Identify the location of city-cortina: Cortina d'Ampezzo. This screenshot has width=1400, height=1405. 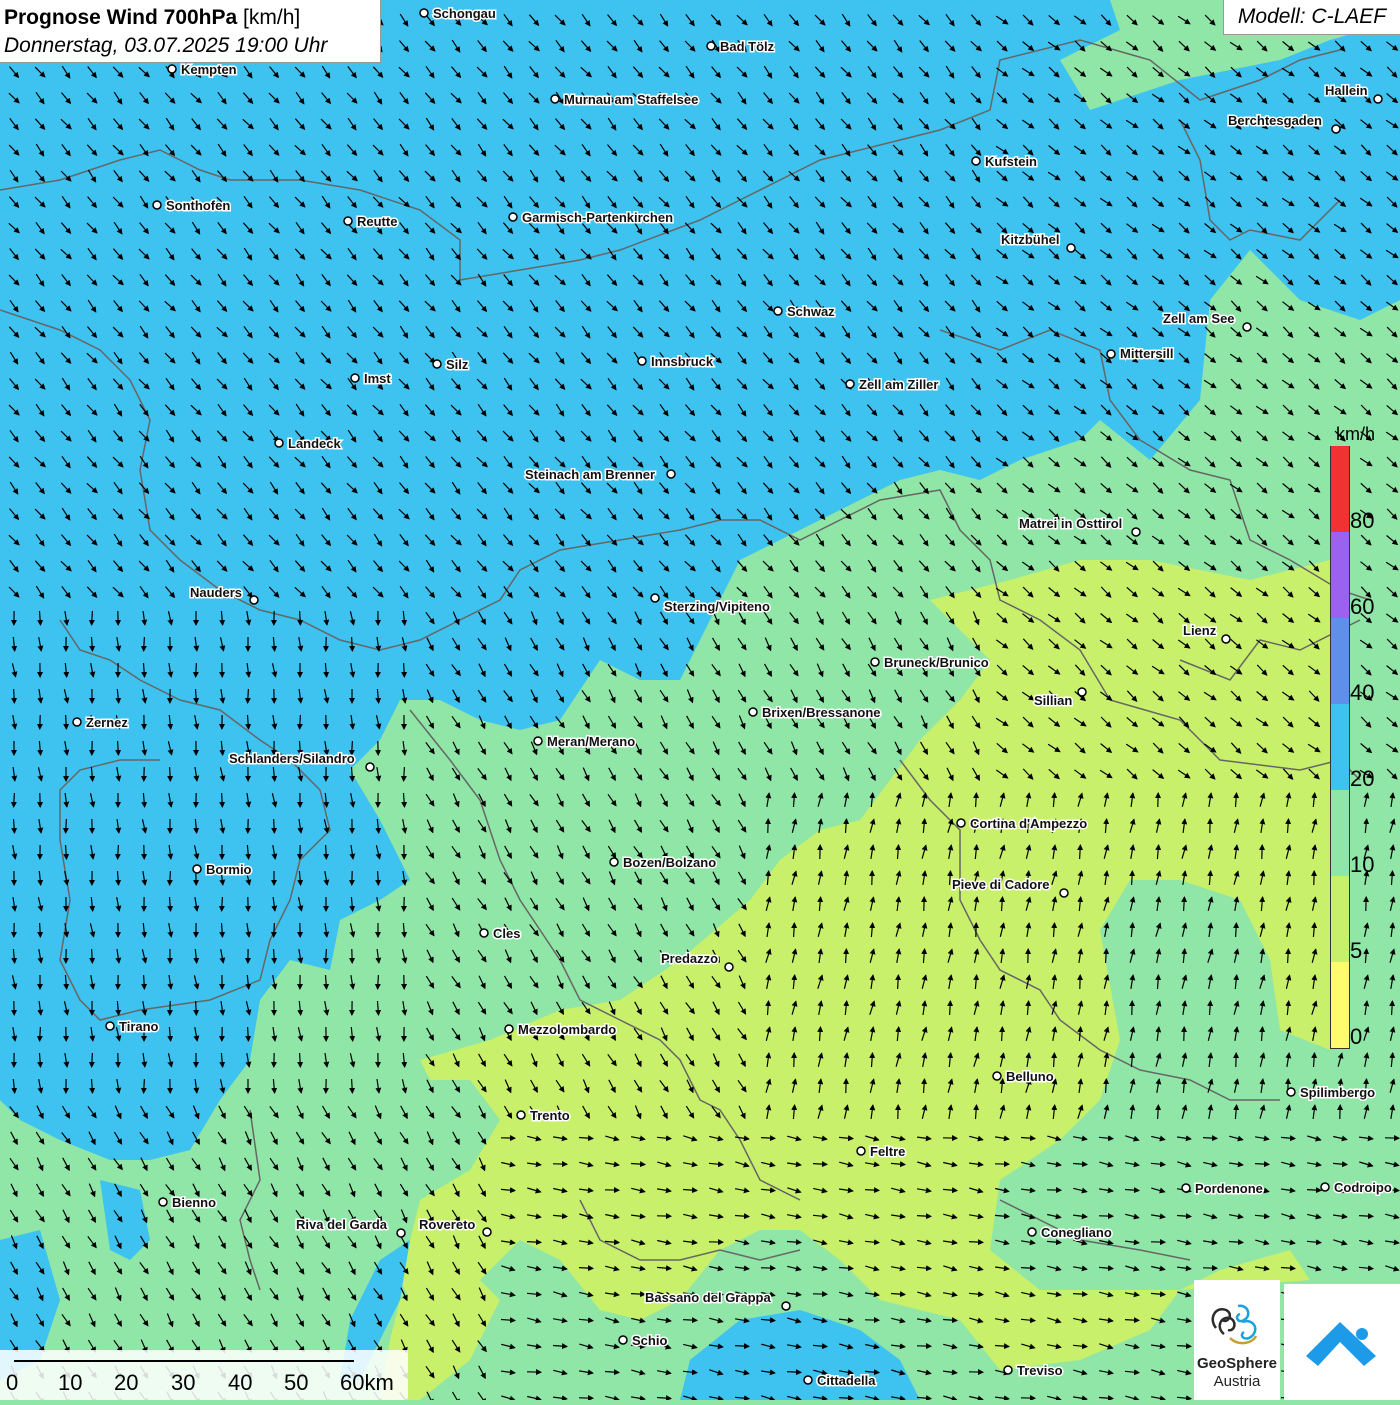
(1022, 823).